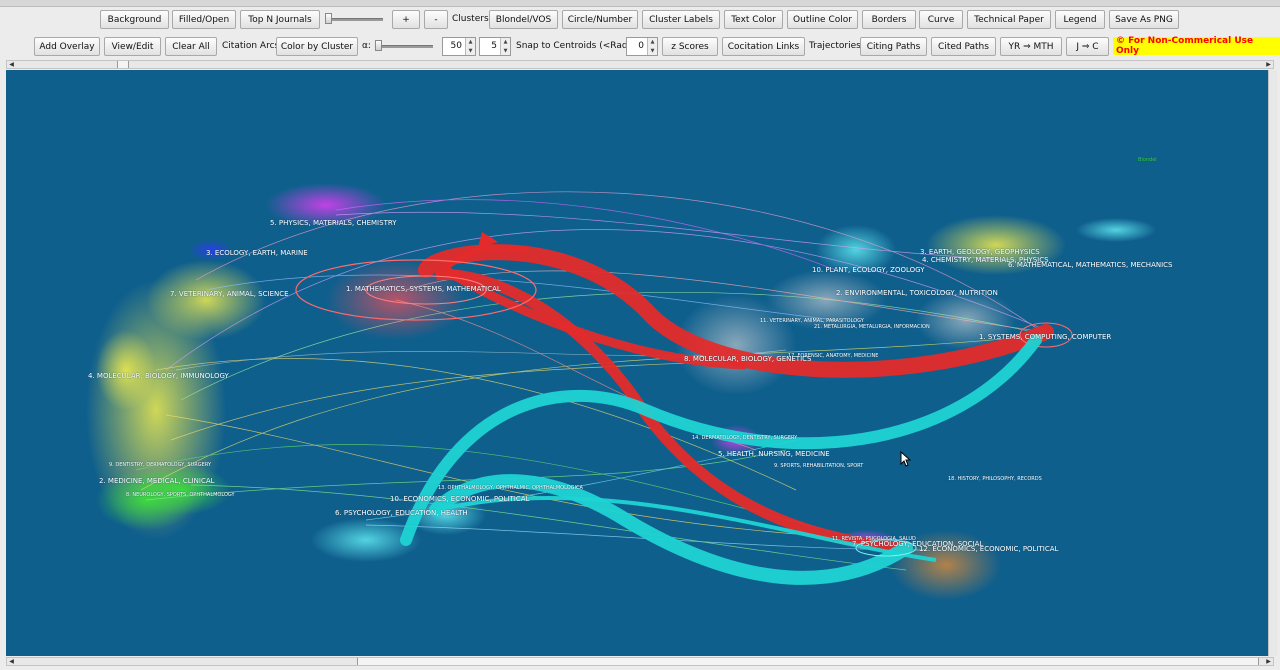 Image resolution: width=1280 pixels, height=670 pixels. I want to click on cluster-label-mathematics: 1. MATHEMATICS, SYSTEMS, MATHEMATICAL, so click(423, 289).